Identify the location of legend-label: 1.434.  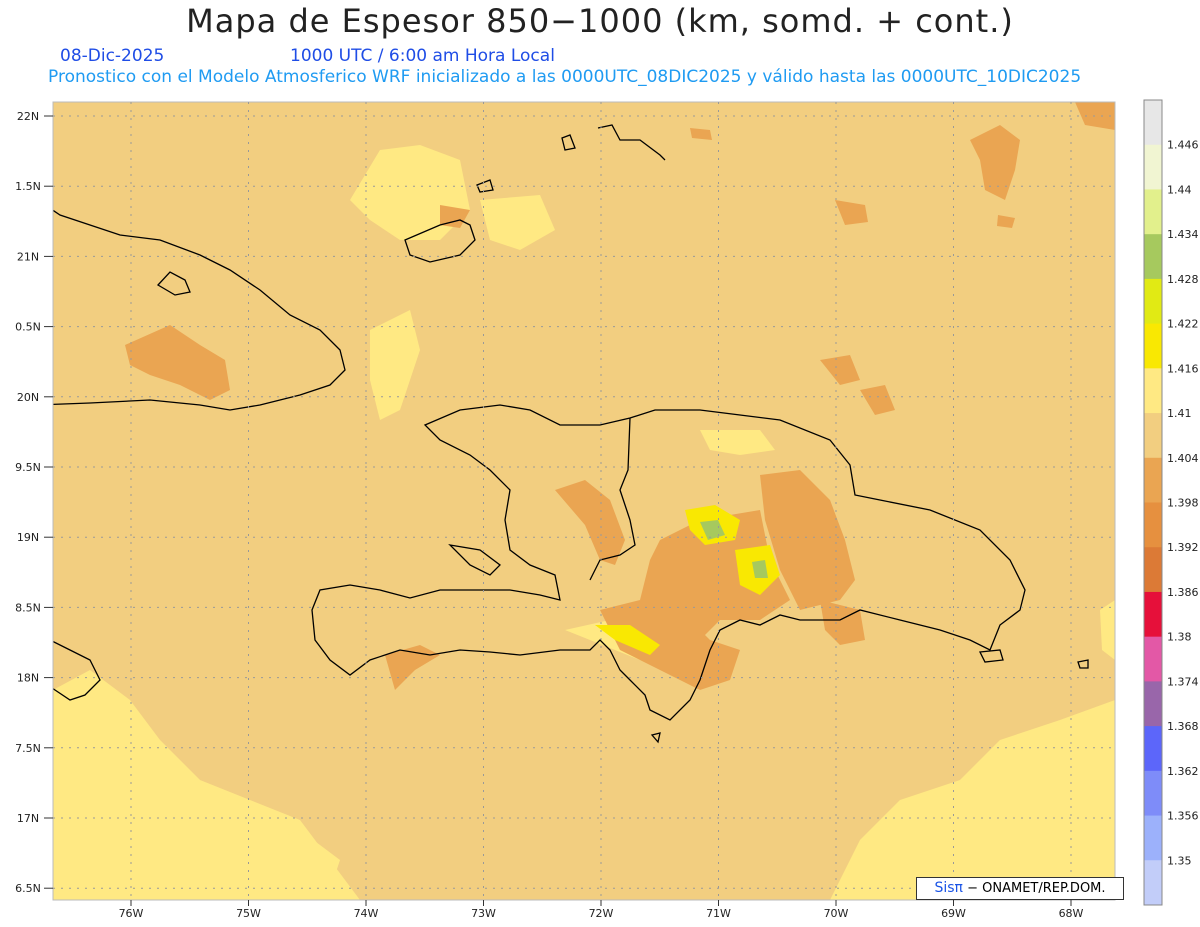
(1183, 234).